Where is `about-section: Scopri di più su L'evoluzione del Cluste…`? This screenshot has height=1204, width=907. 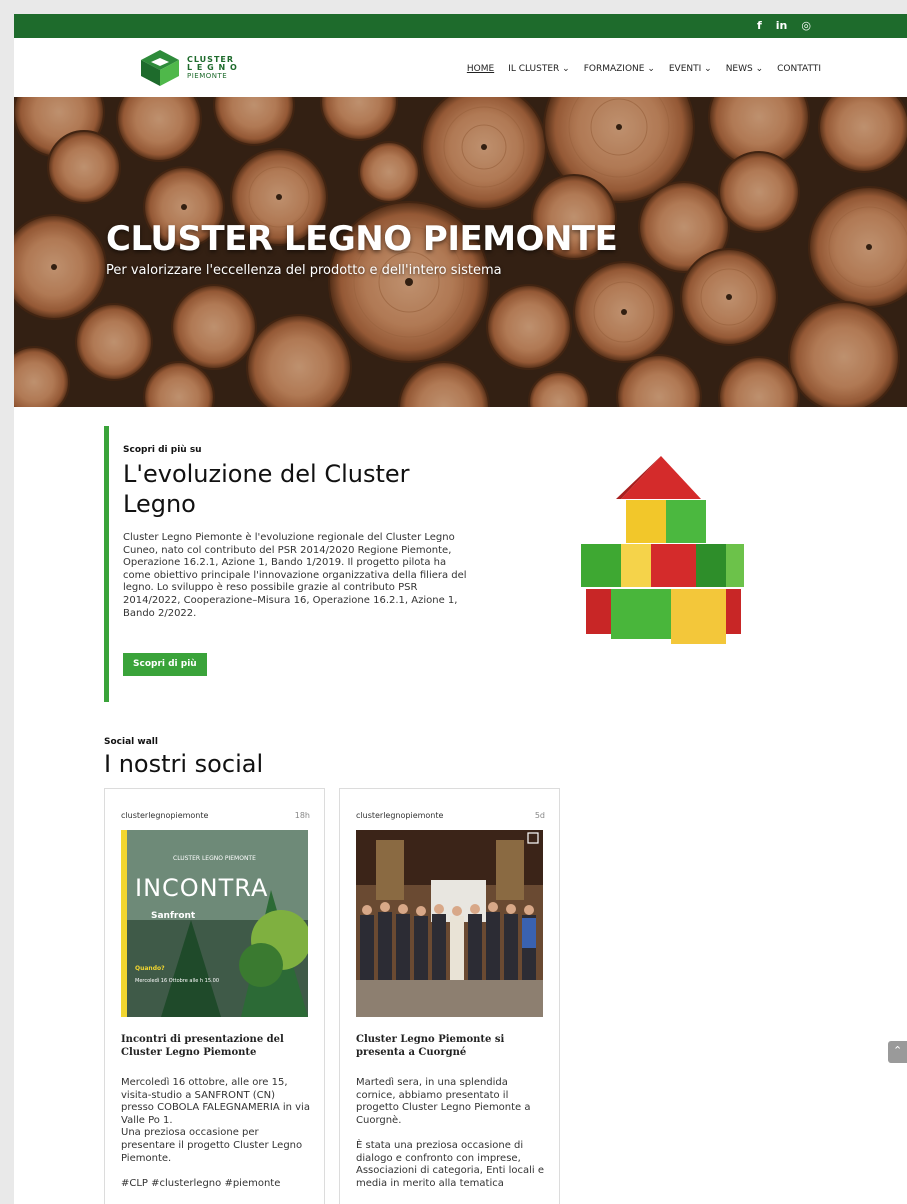 about-section: Scopri di più su L'evoluzione del Cluste… is located at coordinates (296, 564).